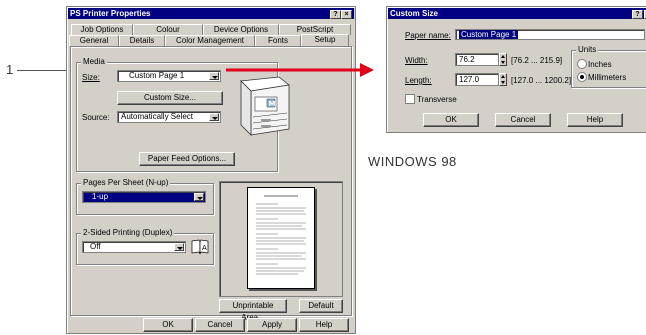  Describe the element at coordinates (537, 60) in the screenshot. I see `width-range: [76.2 ... 215.9]` at that location.